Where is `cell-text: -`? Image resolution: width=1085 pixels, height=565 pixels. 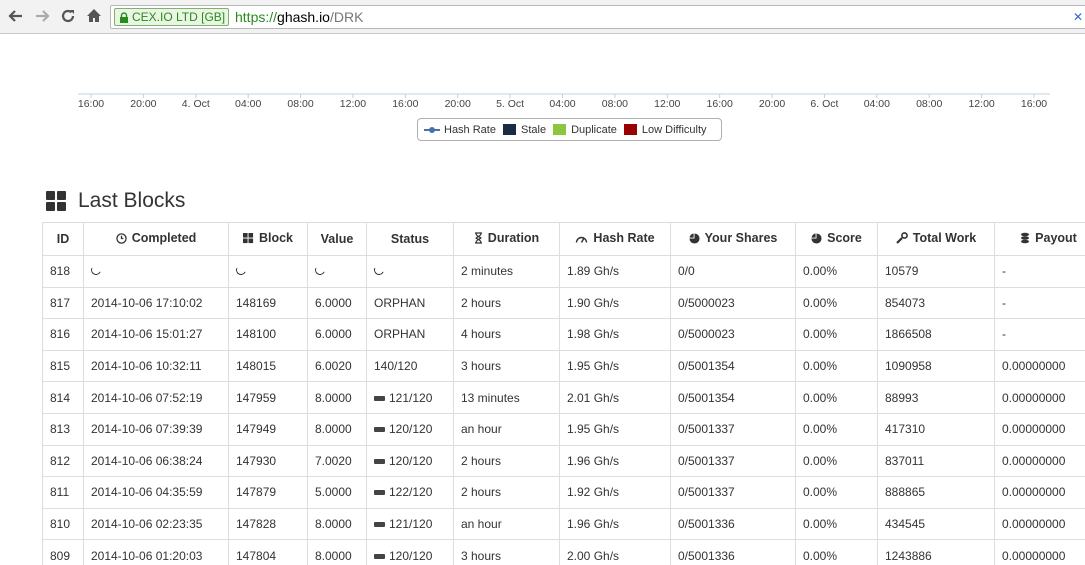
cell-text: - is located at coordinates (1004, 271).